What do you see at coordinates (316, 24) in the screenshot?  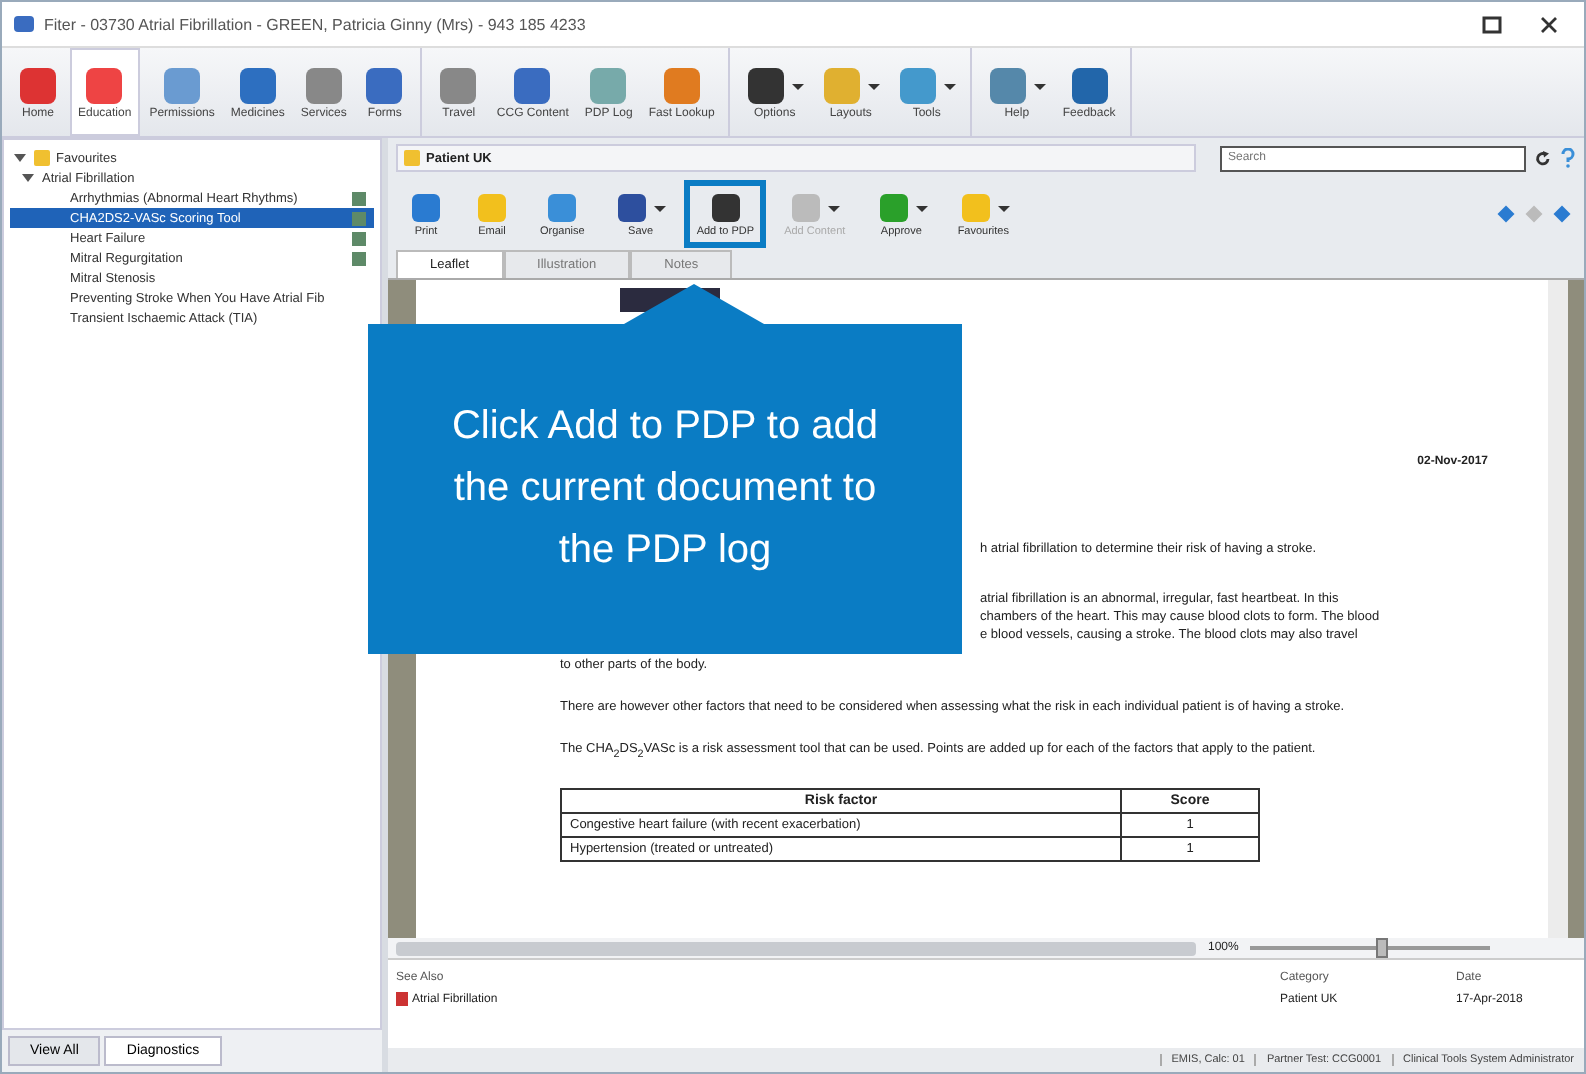 I see `window-title: Fiter - 03730 Atrial Fibrillation - GREEN, Patricia Ginny (Mrs) - 943 185 4233` at bounding box center [316, 24].